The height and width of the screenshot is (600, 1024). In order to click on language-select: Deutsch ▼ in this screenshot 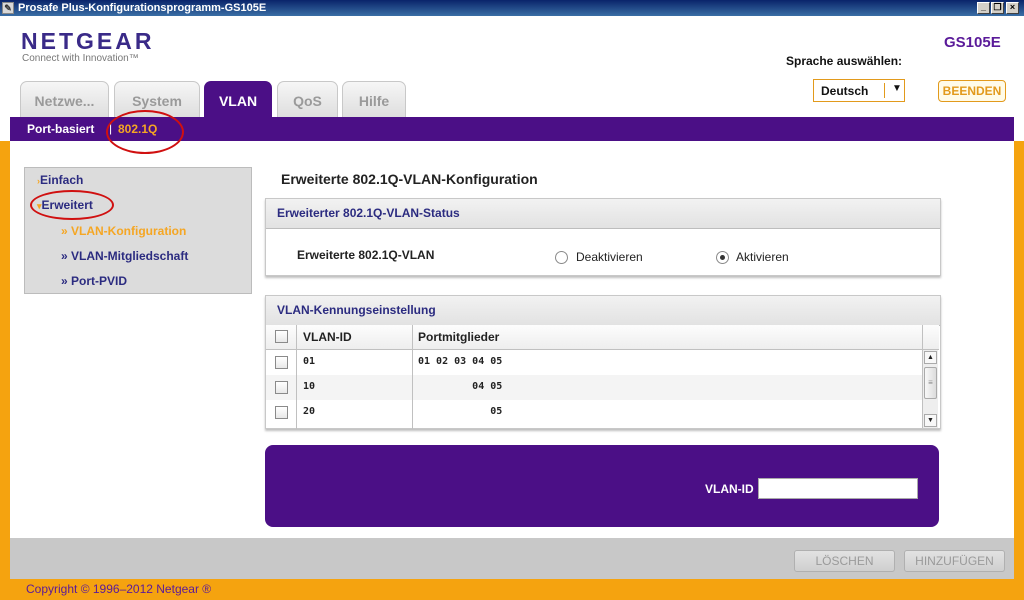, I will do `click(859, 90)`.